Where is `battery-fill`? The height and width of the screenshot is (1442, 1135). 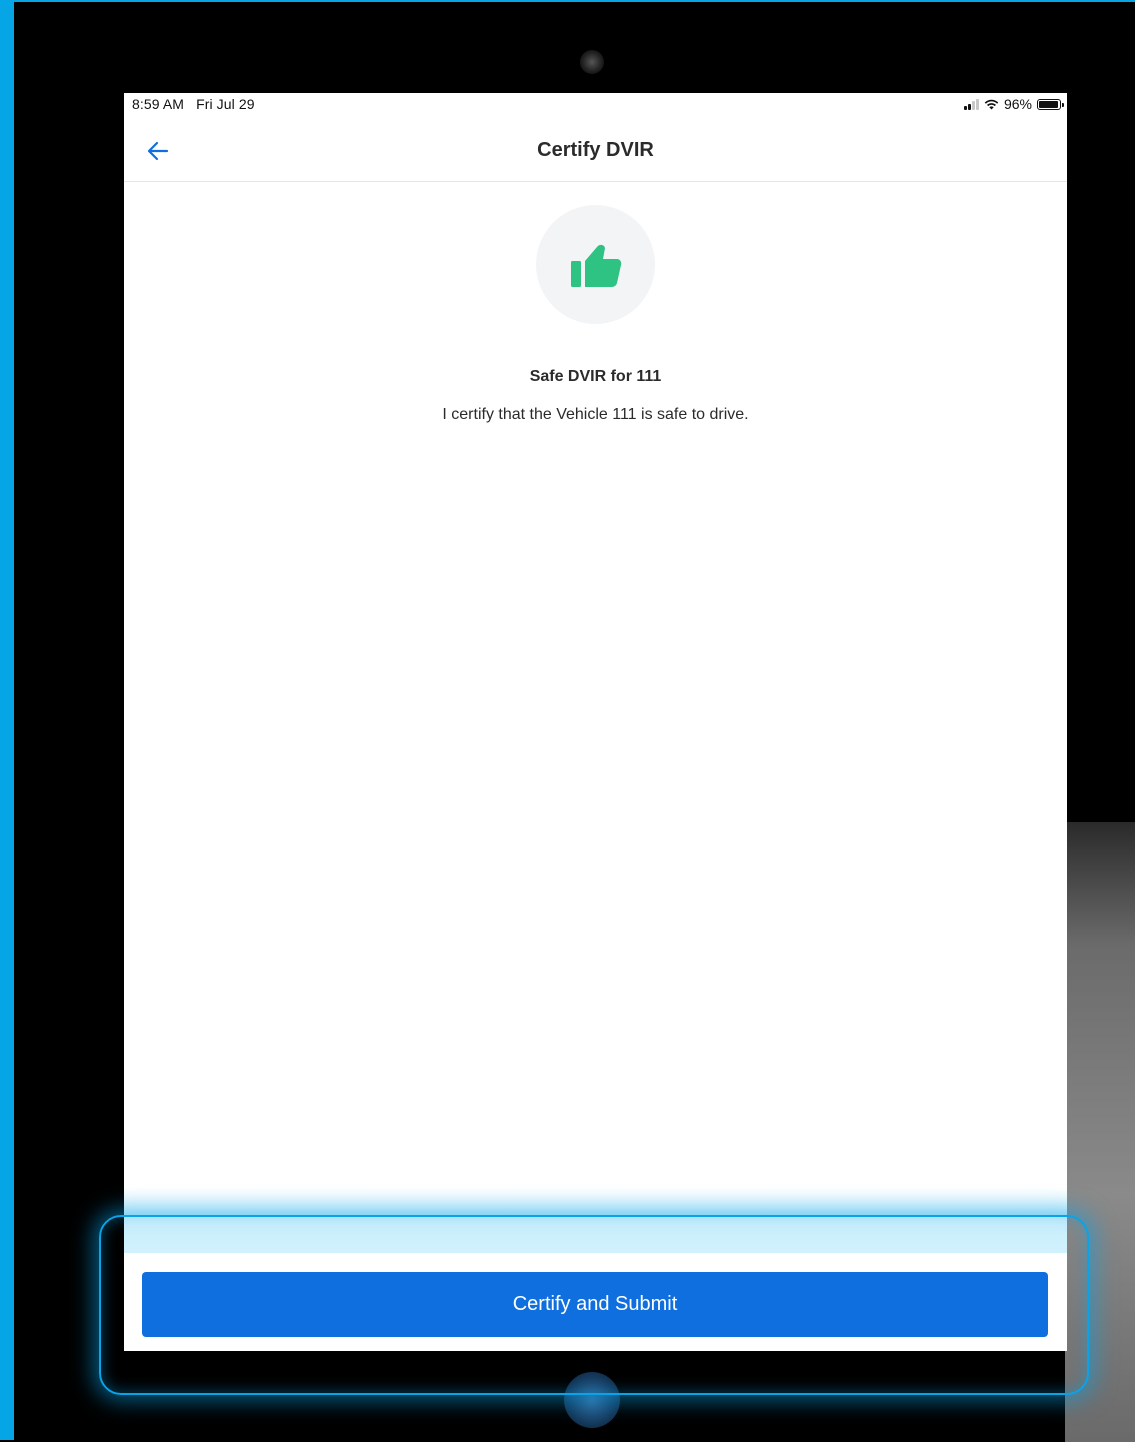 battery-fill is located at coordinates (1049, 104).